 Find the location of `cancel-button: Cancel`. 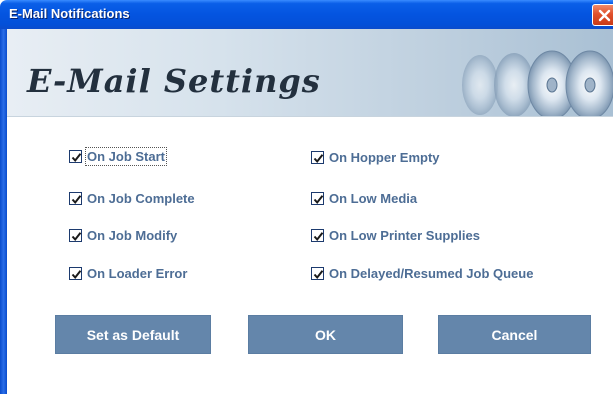

cancel-button: Cancel is located at coordinates (514, 334).